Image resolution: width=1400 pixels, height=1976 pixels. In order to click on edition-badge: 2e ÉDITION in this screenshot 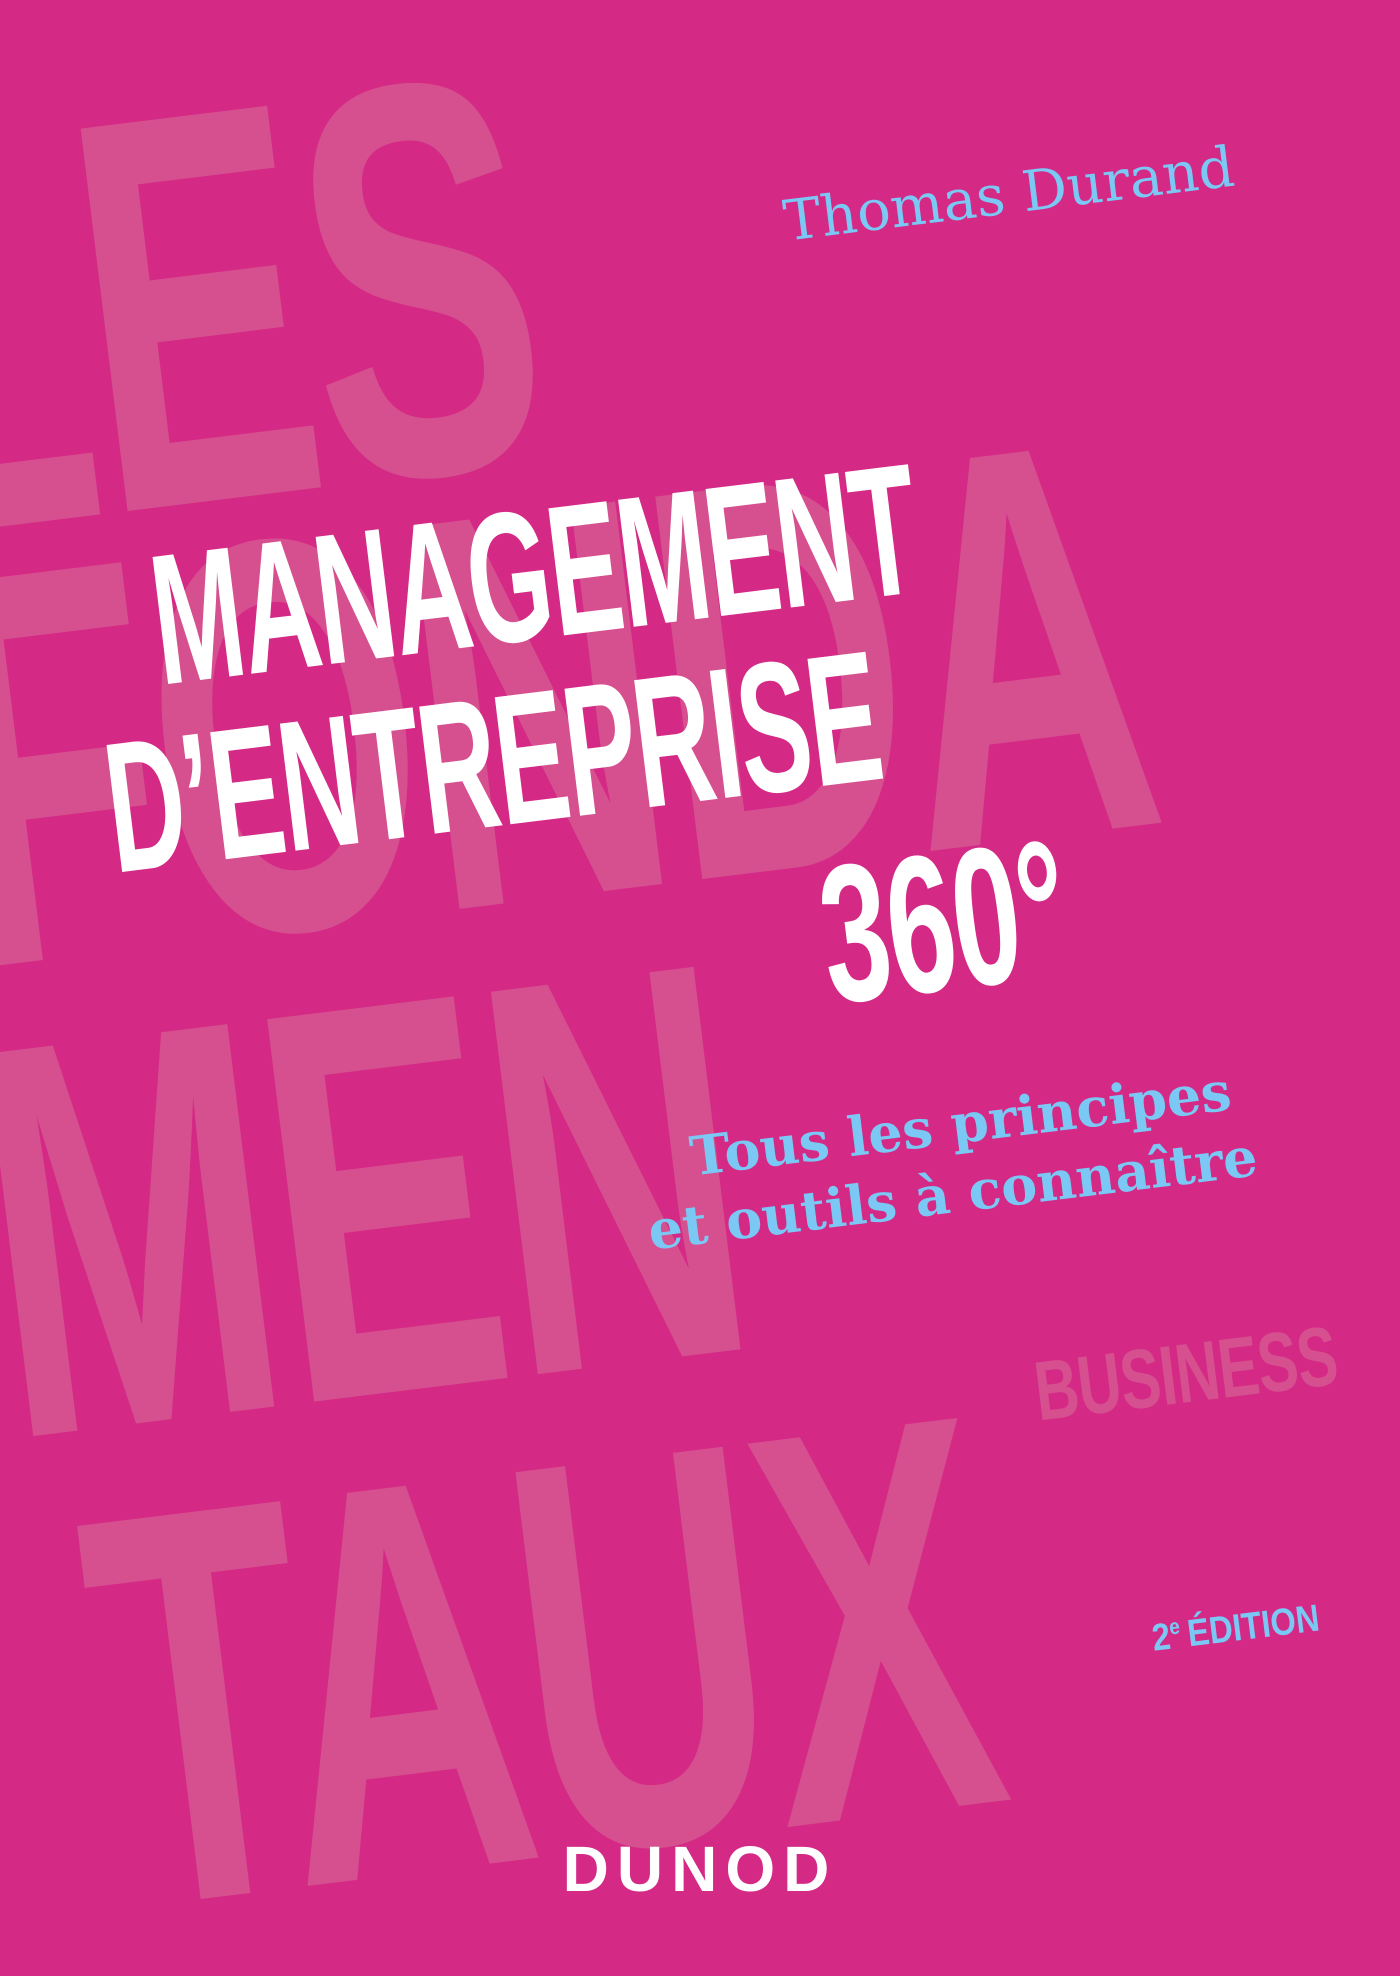, I will do `click(1236, 1628)`.